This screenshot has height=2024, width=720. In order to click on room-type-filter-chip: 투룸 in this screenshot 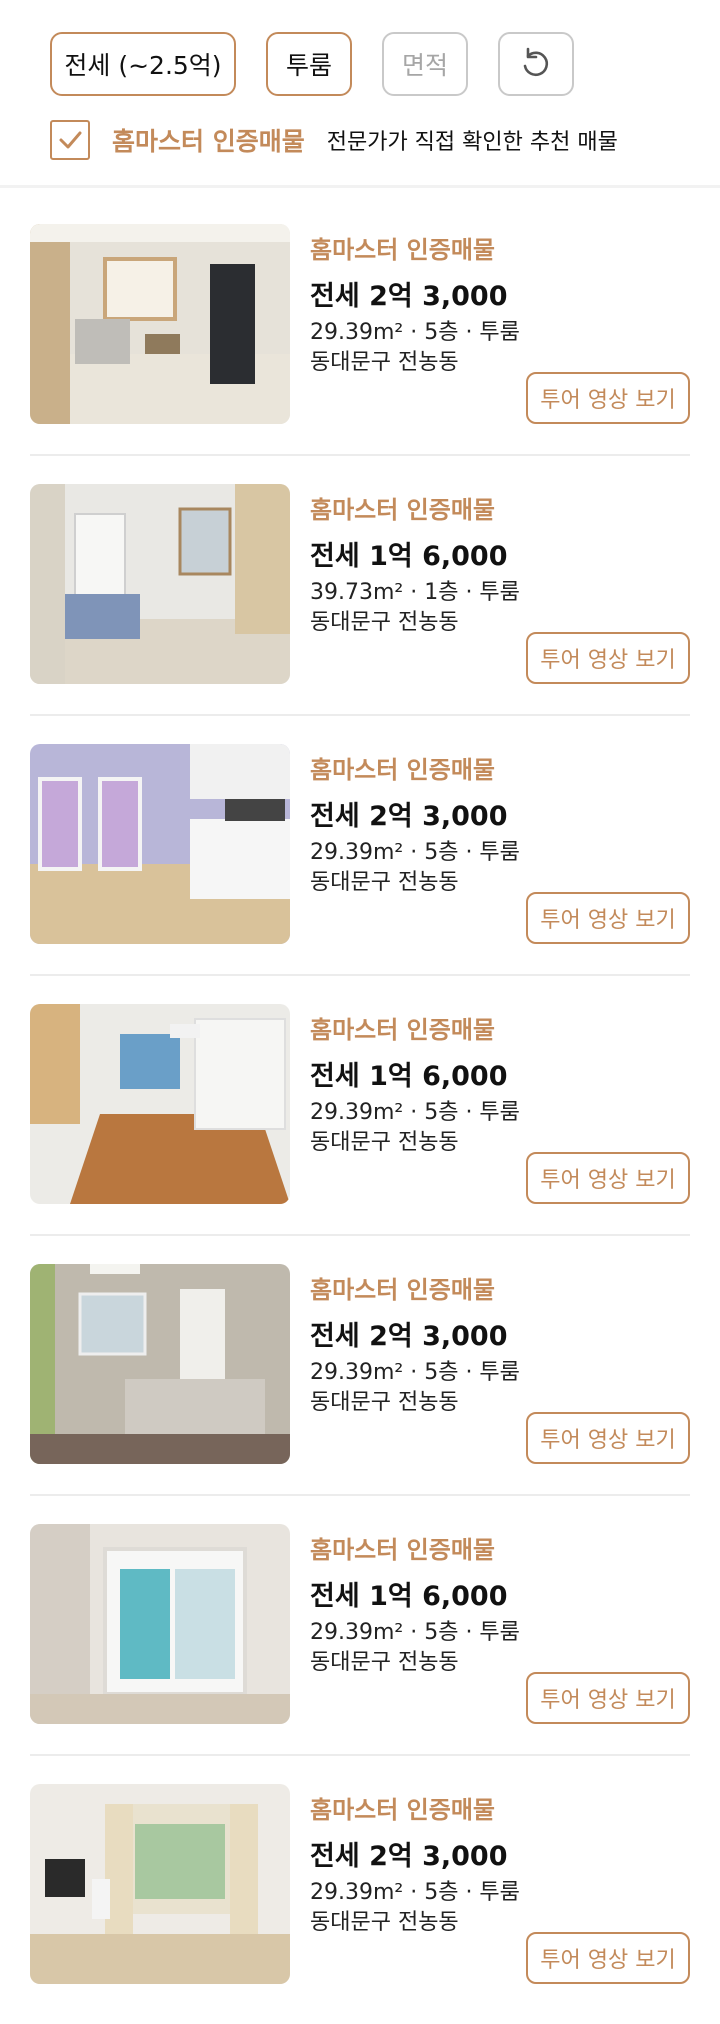, I will do `click(309, 64)`.